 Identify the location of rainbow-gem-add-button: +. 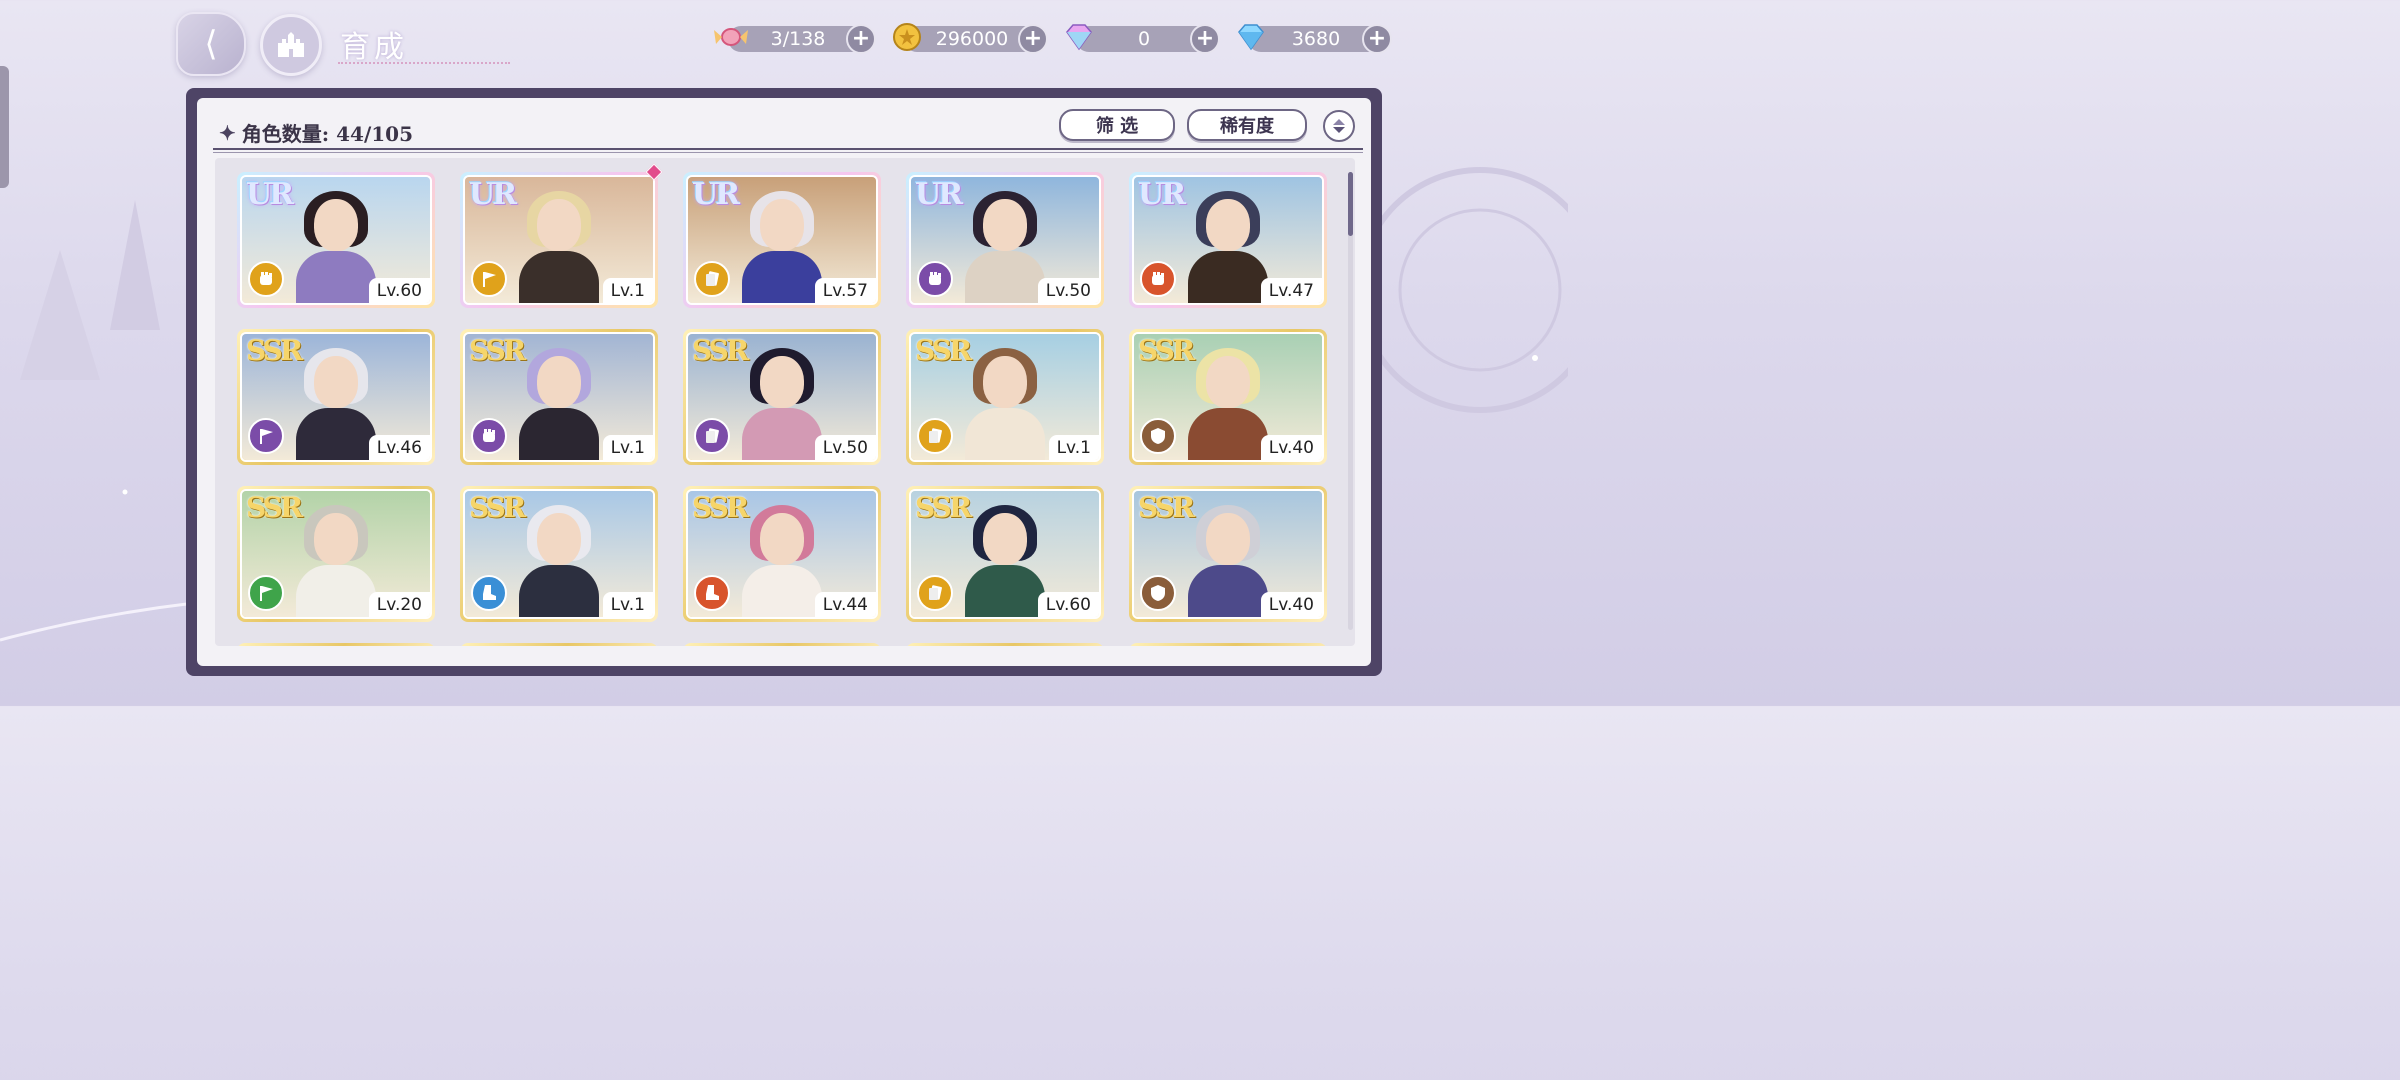
(1205, 39).